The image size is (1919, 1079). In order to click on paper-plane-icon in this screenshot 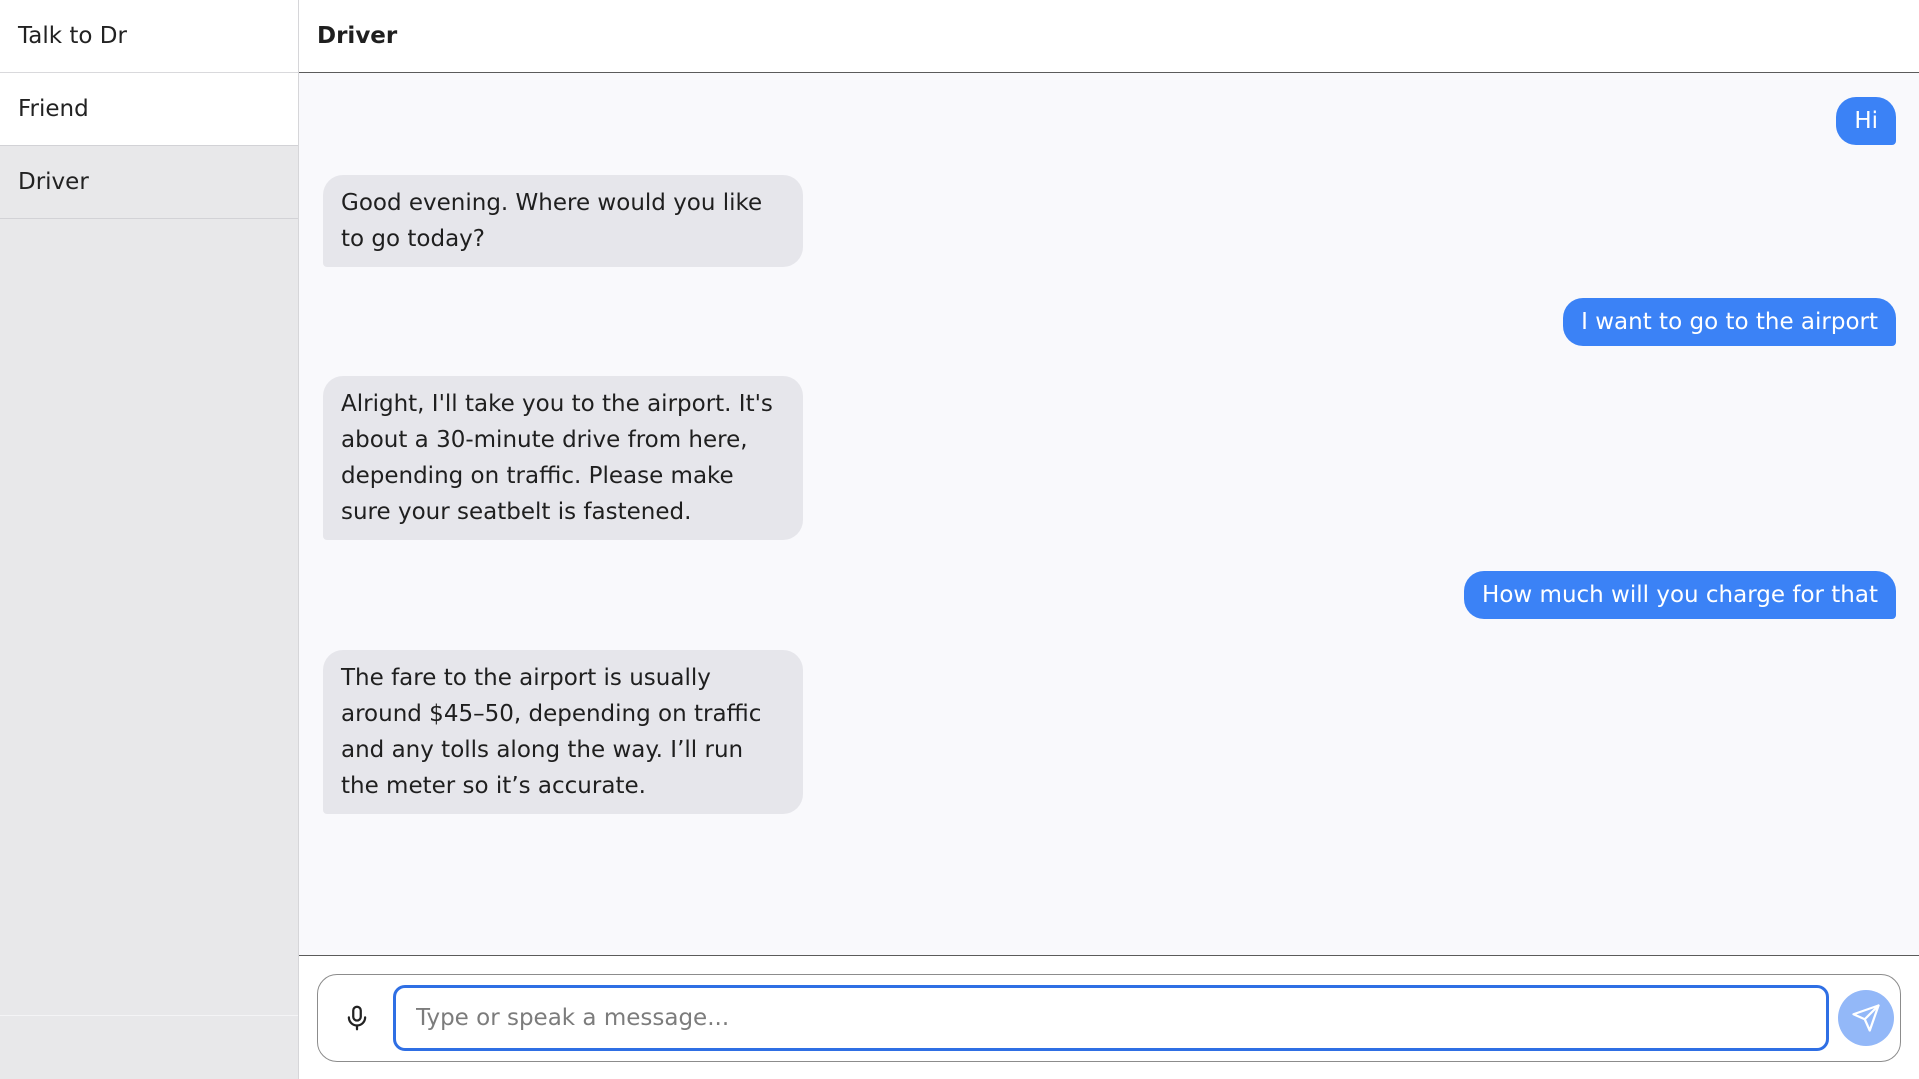, I will do `click(1866, 1018)`.